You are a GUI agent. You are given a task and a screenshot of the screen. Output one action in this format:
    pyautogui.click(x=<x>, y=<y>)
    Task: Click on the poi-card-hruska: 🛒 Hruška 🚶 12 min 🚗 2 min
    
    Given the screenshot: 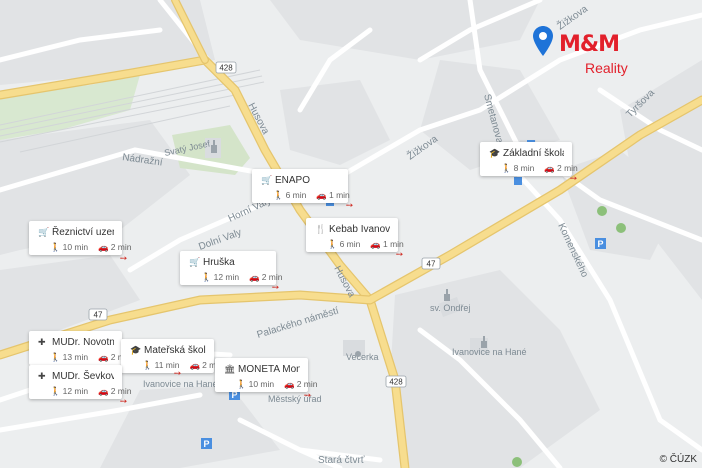 What is the action you would take?
    pyautogui.click(x=231, y=268)
    